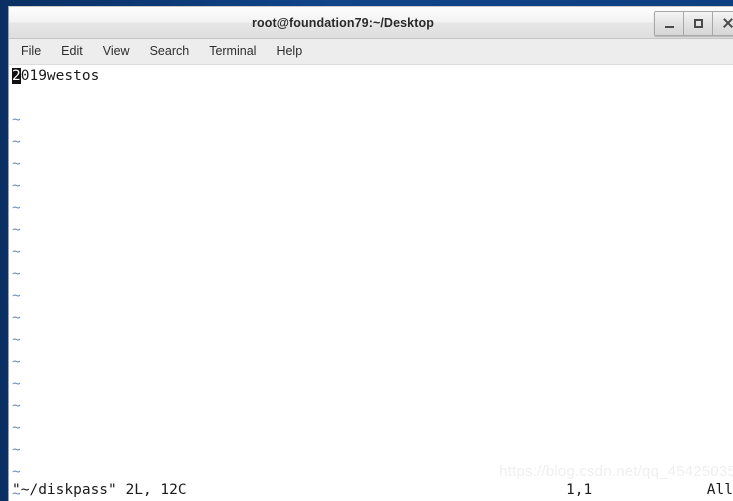 Image resolution: width=733 pixels, height=501 pixels. What do you see at coordinates (371, 52) in the screenshot?
I see `menubar: File Edit View Search Terminal Help` at bounding box center [371, 52].